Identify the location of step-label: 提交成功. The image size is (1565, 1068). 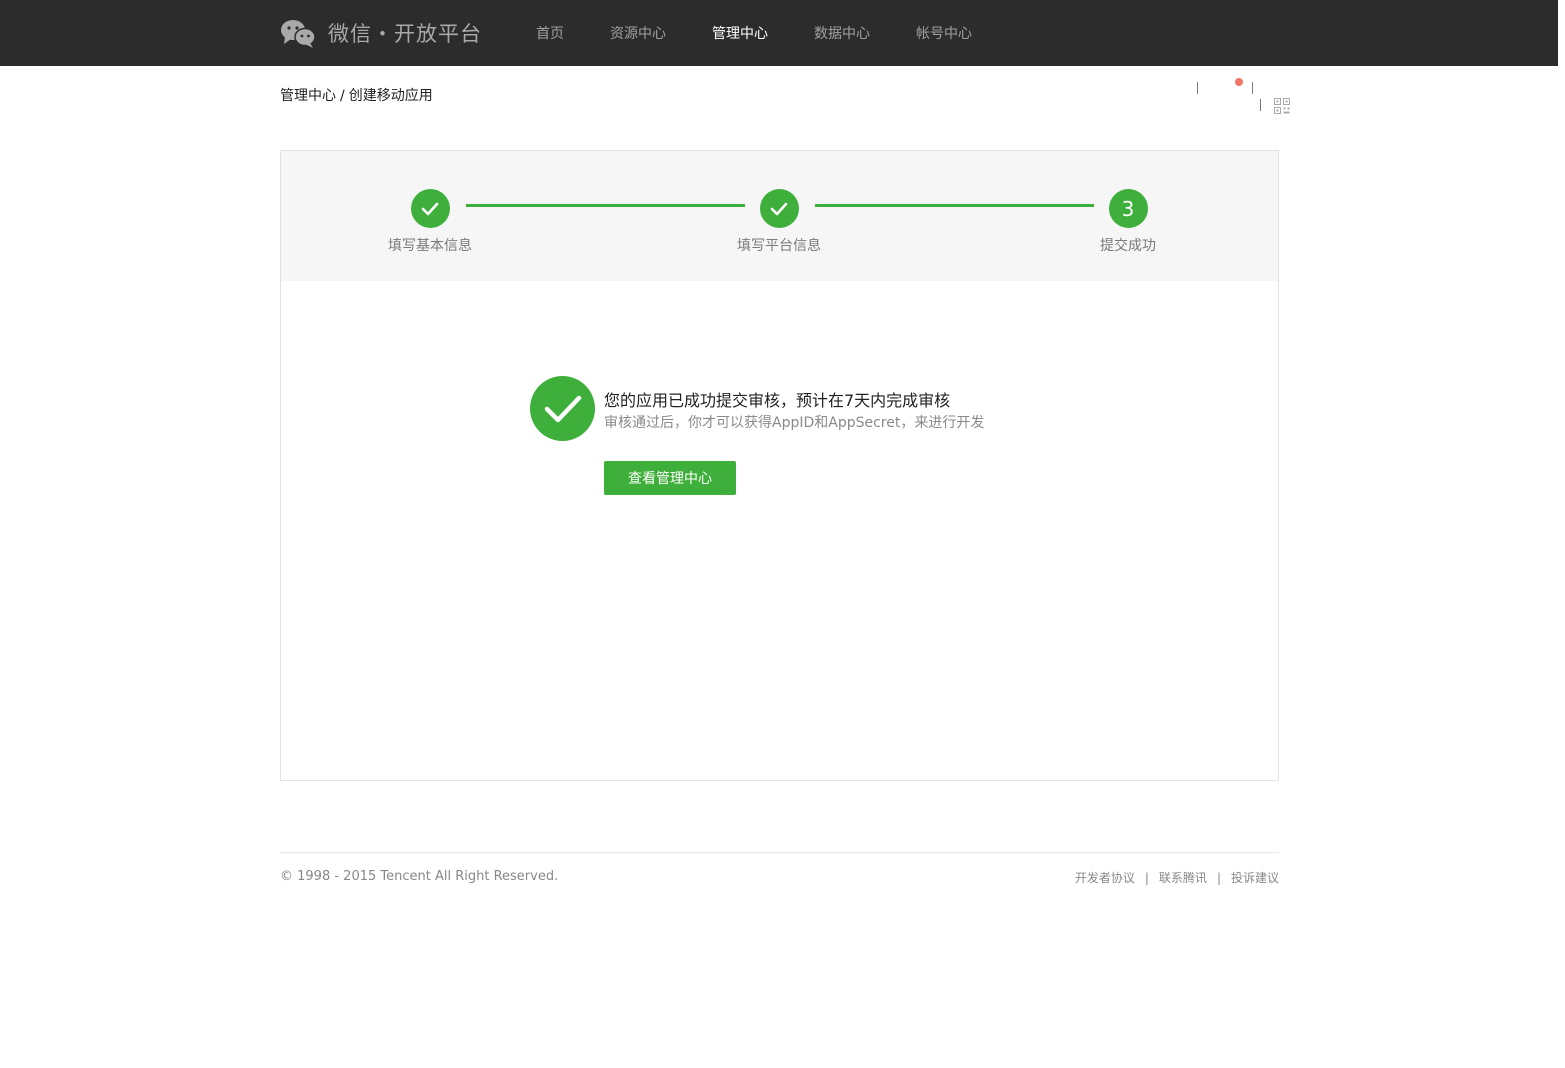
(1128, 246).